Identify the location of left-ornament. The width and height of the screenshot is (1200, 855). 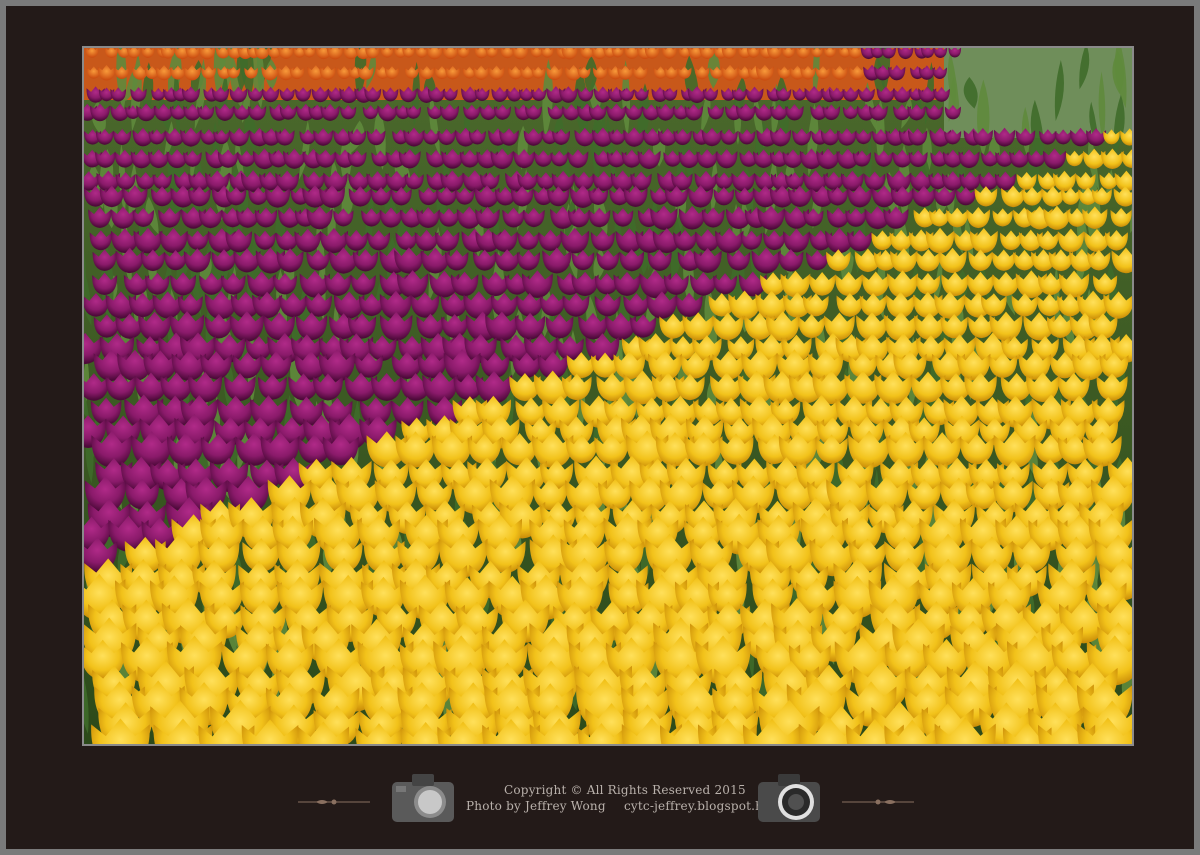
(334, 802).